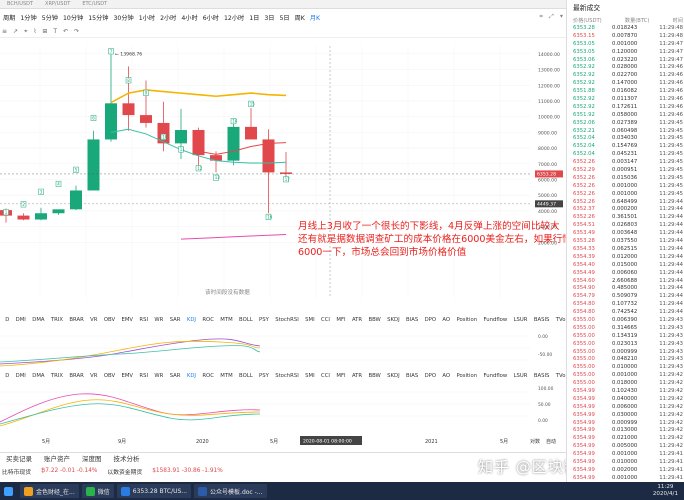 This screenshot has width=684, height=500. Describe the element at coordinates (540, 17) in the screenshot. I see `toolbar-icon: ⌗` at that location.